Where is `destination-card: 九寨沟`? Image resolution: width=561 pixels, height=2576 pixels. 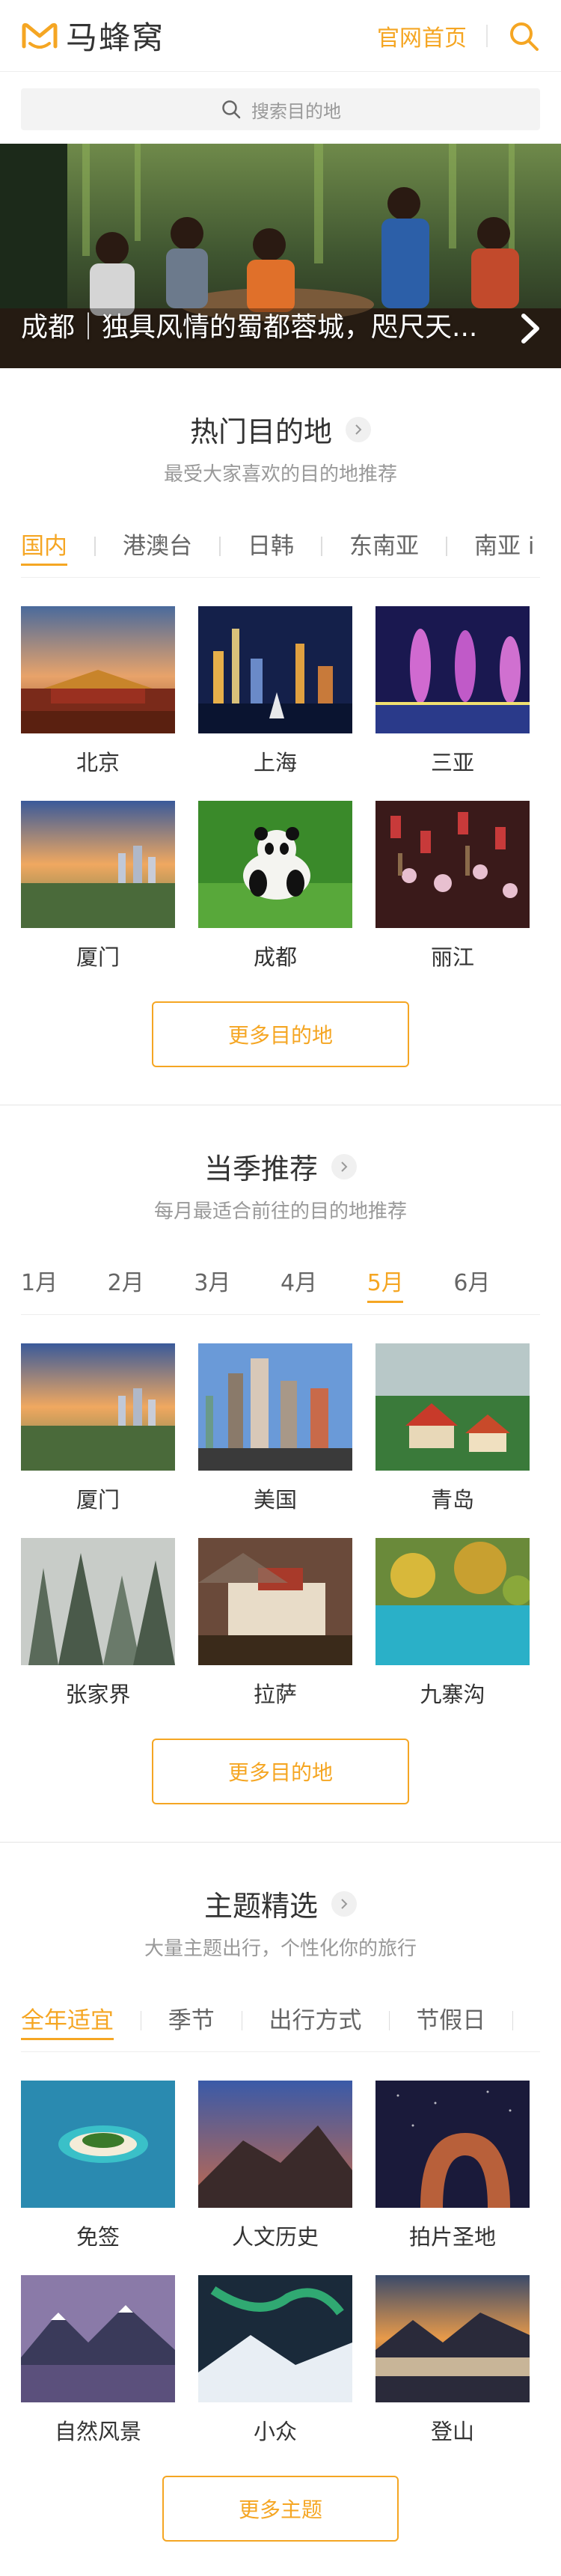 destination-card: 九寨沟 is located at coordinates (453, 1624).